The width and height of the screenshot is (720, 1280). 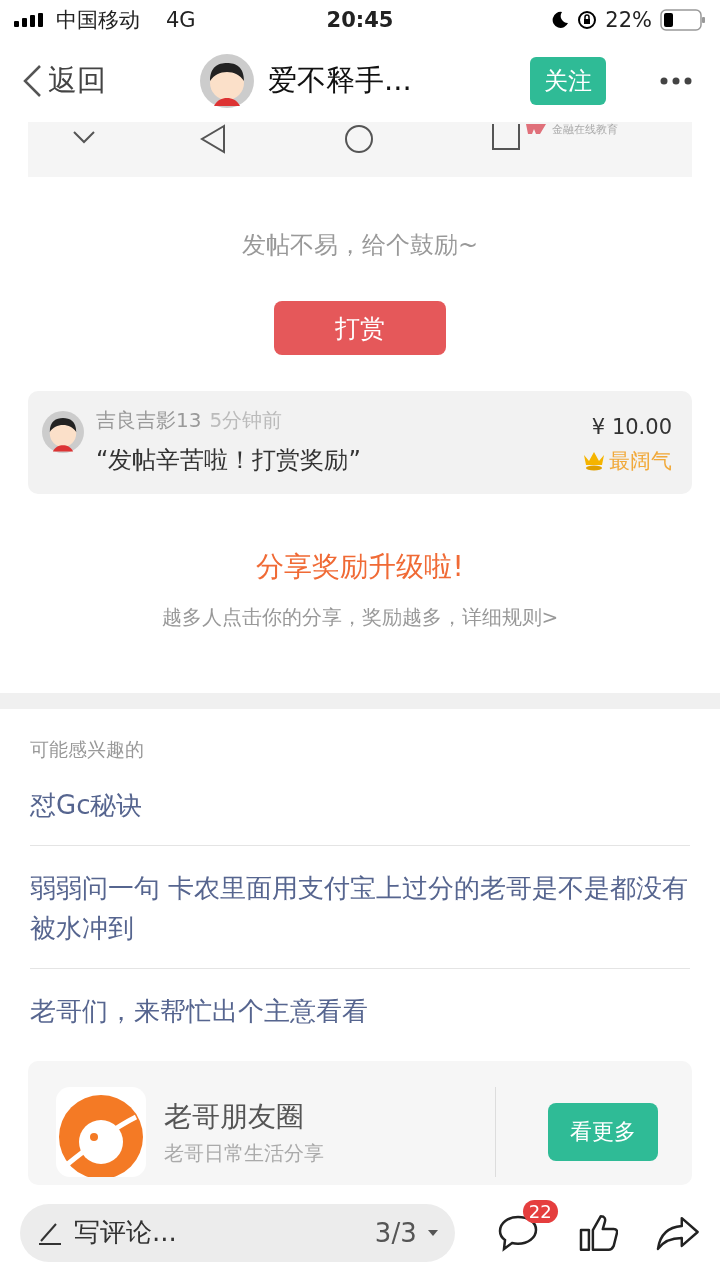 What do you see at coordinates (228, 460) in the screenshot?
I see `tip-message: “发帖辛苦啦！打赏奖励”` at bounding box center [228, 460].